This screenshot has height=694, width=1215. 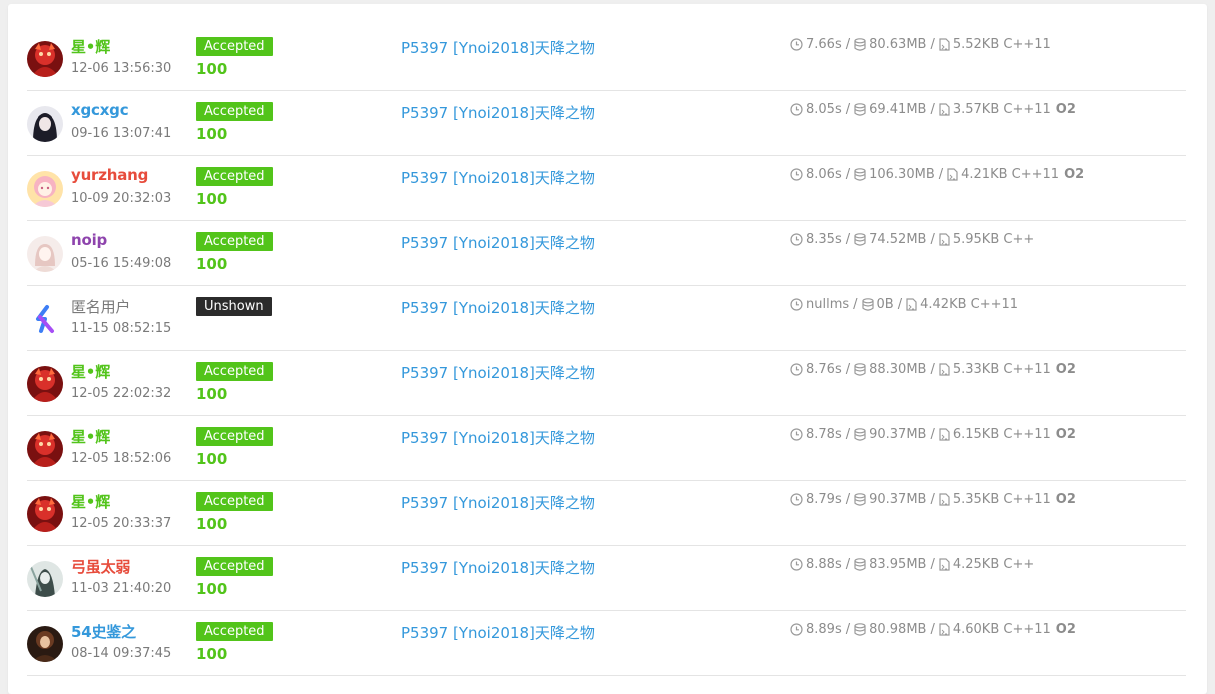 I want to click on user-name-link: 弓虽太弱, so click(x=100, y=566).